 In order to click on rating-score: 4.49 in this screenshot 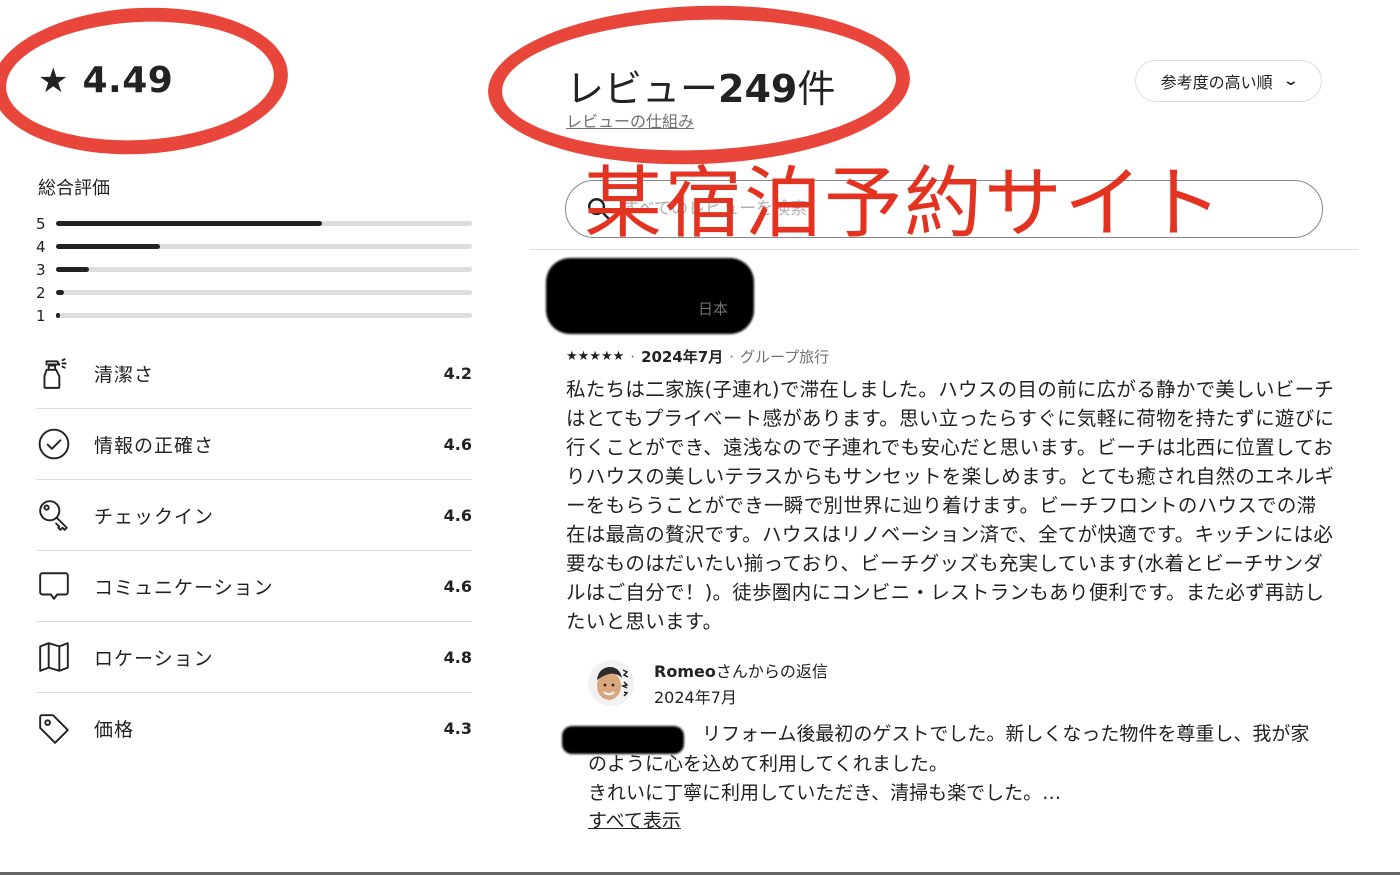, I will do `click(128, 80)`.